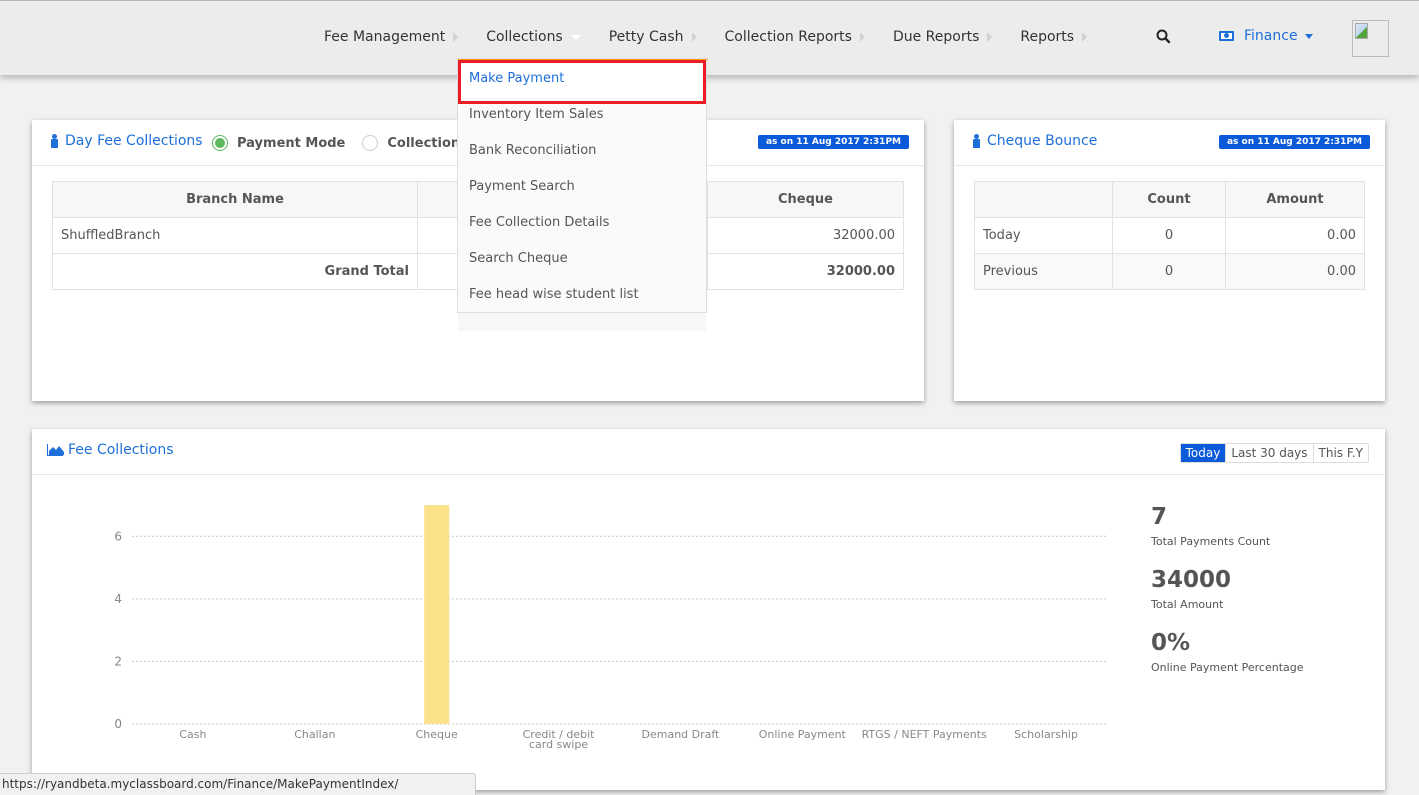  What do you see at coordinates (1191, 580) in the screenshot?
I see `total-amount-value: 34000` at bounding box center [1191, 580].